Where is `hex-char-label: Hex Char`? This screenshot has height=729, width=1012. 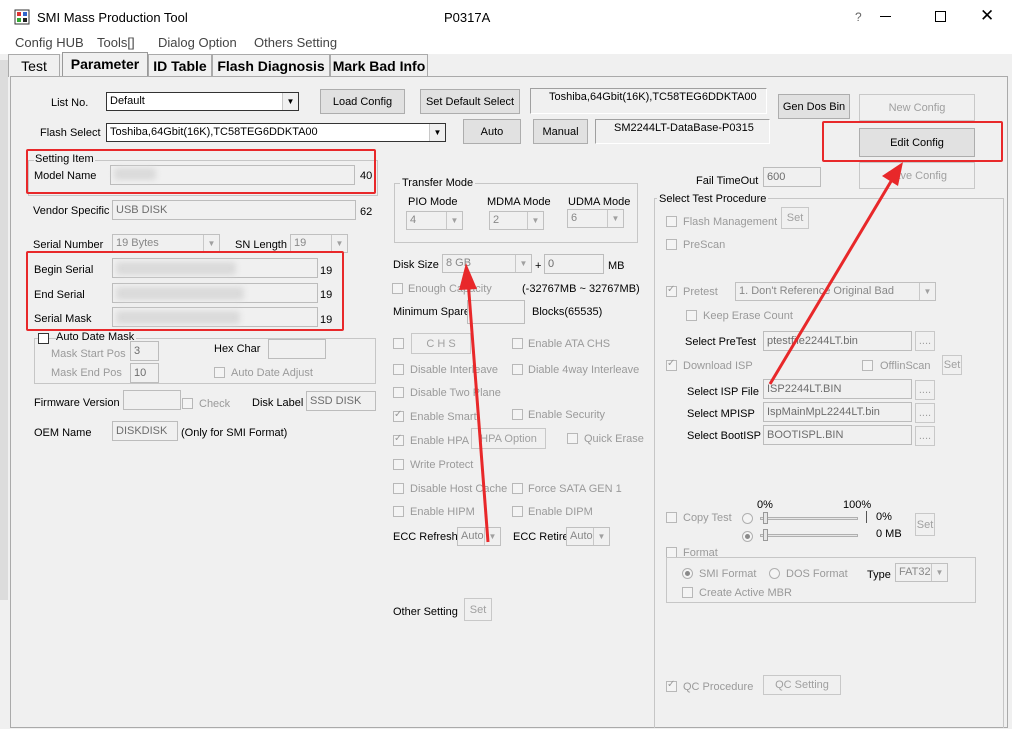
hex-char-label: Hex Char is located at coordinates (237, 349).